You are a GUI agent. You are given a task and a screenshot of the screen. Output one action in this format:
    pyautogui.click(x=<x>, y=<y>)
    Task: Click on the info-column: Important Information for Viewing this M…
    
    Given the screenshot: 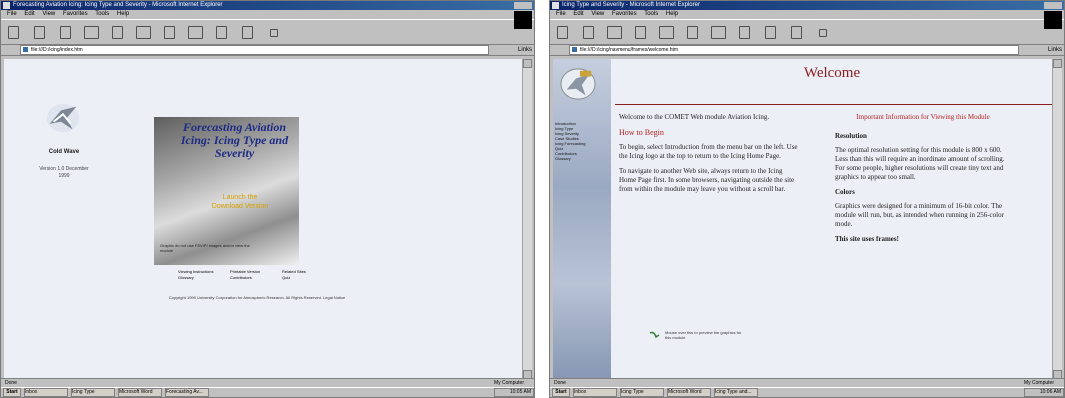 What is the action you would take?
    pyautogui.click(x=923, y=181)
    